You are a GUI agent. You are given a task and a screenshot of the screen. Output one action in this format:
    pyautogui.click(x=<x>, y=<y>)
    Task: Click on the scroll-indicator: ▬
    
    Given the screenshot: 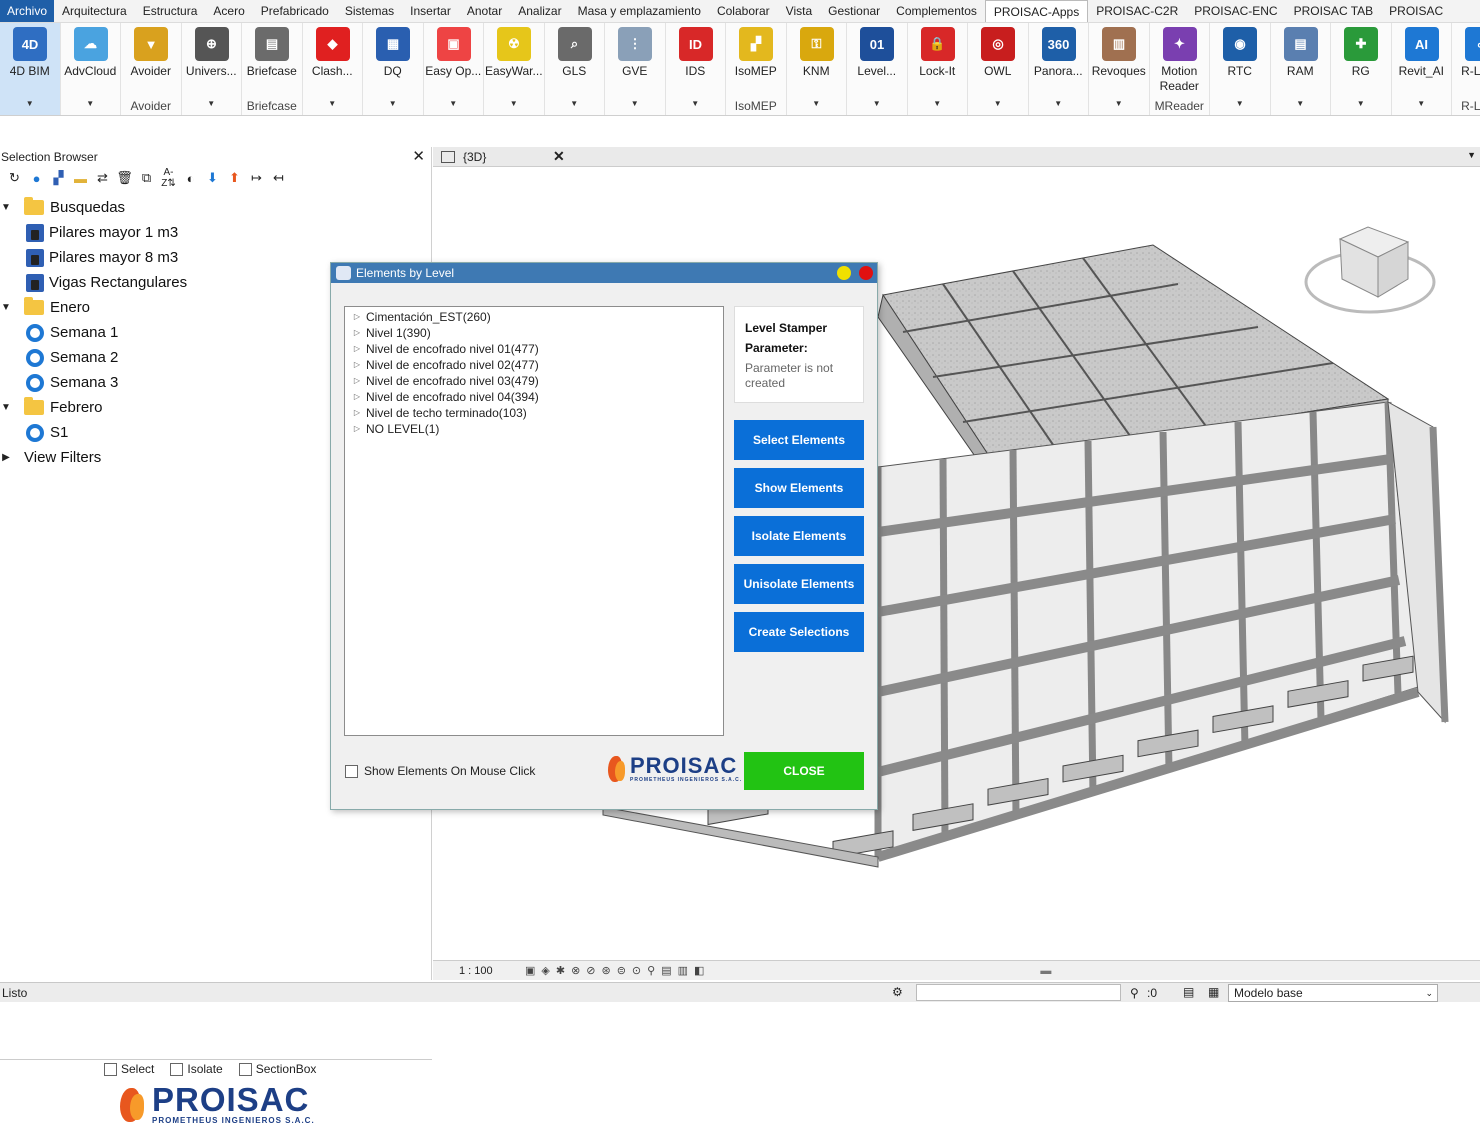 What is the action you would take?
    pyautogui.click(x=1045, y=971)
    